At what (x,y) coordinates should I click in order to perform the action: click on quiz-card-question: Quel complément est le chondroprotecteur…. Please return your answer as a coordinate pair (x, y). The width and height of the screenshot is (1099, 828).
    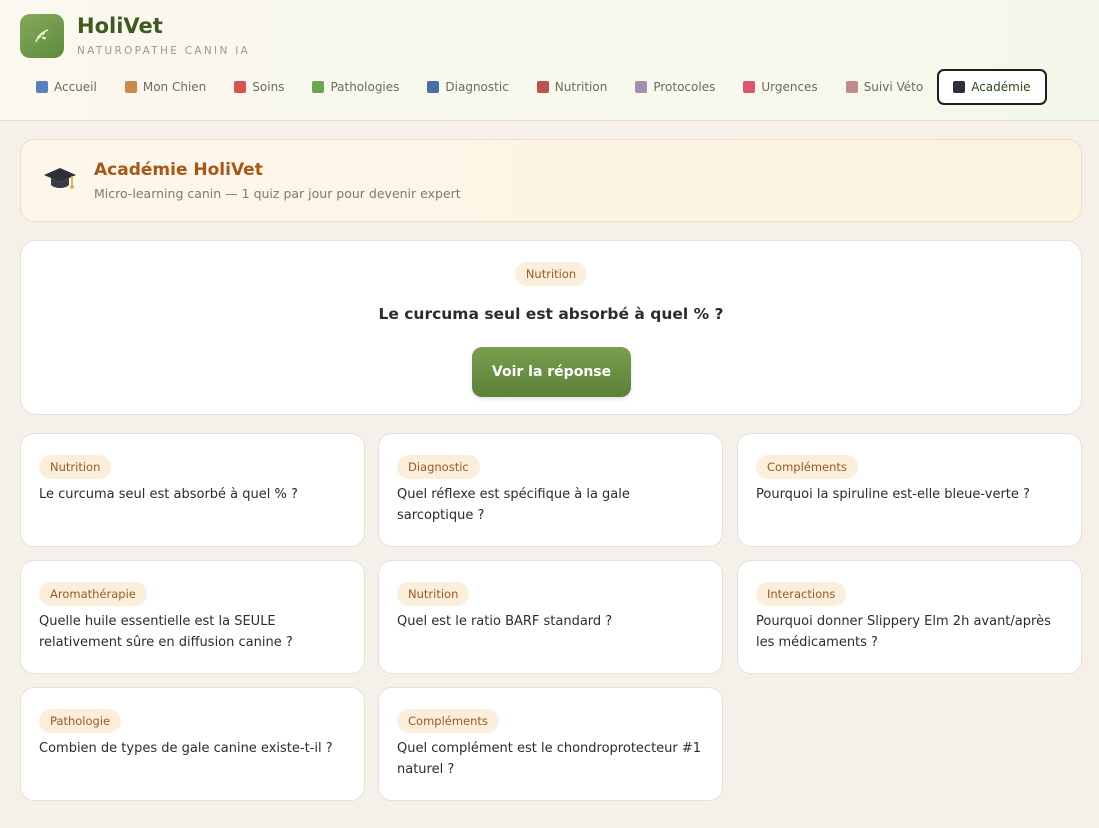
    Looking at the image, I should click on (549, 759).